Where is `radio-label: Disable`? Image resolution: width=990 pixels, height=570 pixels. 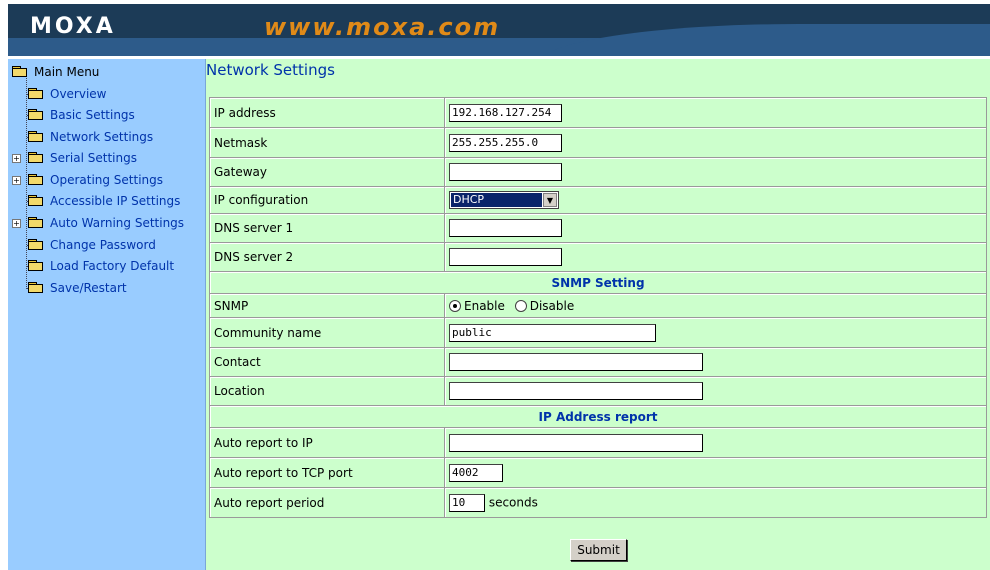 radio-label: Disable is located at coordinates (552, 305).